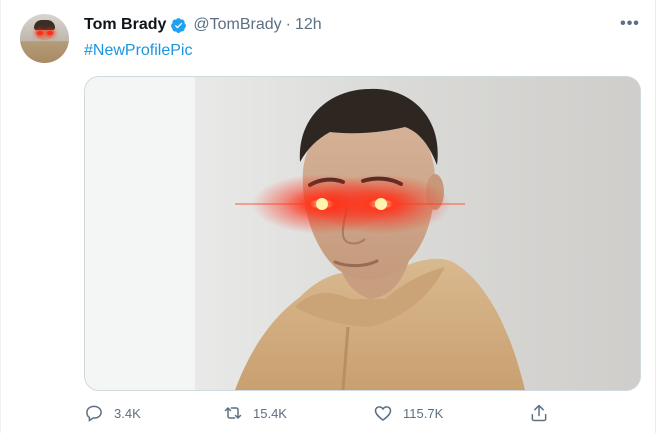 The image size is (666, 433). Describe the element at coordinates (50, 33) in the screenshot. I see `avatar-laser-eye-right` at that location.